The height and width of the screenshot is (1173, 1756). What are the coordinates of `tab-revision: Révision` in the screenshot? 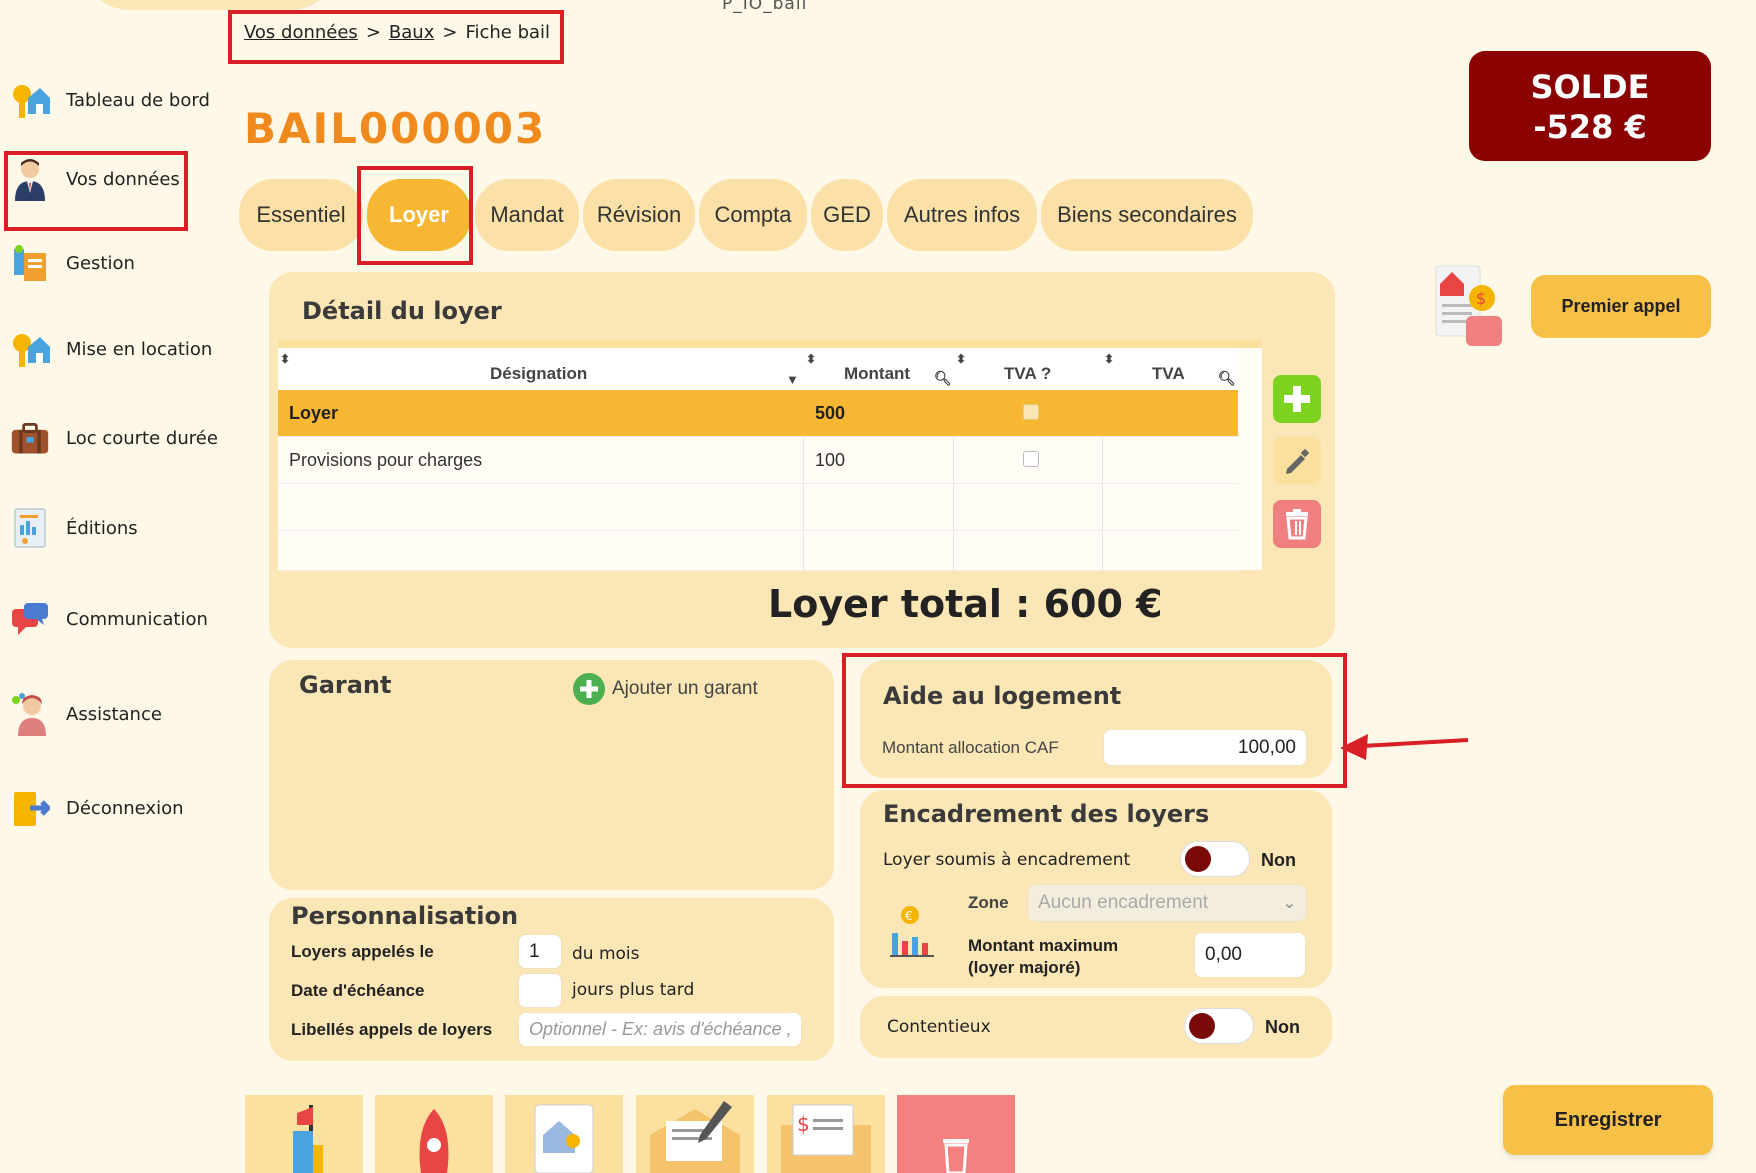 It's located at (639, 215).